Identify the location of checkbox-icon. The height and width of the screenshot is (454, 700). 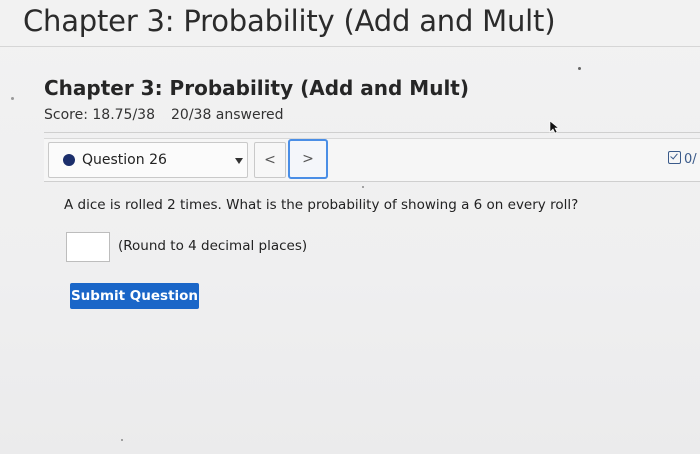
(674, 157).